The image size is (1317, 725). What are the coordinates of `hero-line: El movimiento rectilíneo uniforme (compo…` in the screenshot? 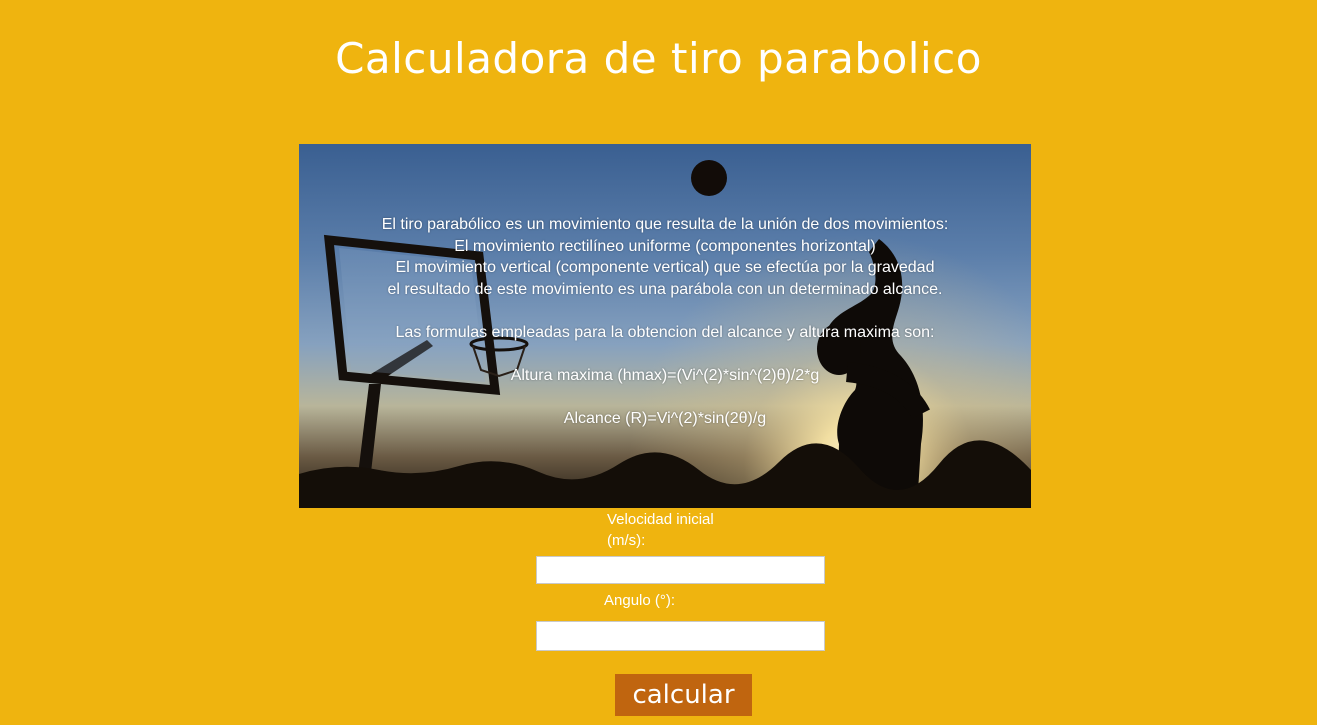 It's located at (665, 246).